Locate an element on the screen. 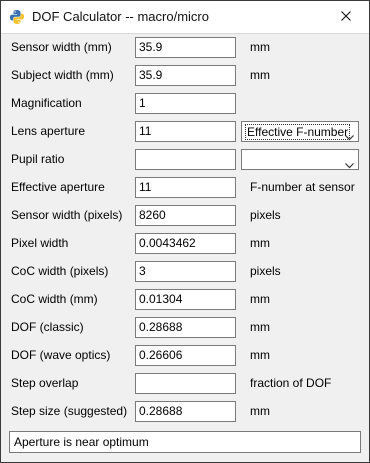 This screenshot has width=370, height=463. dof-wave-optics-label: DOF (wave optics) is located at coordinates (61, 355).